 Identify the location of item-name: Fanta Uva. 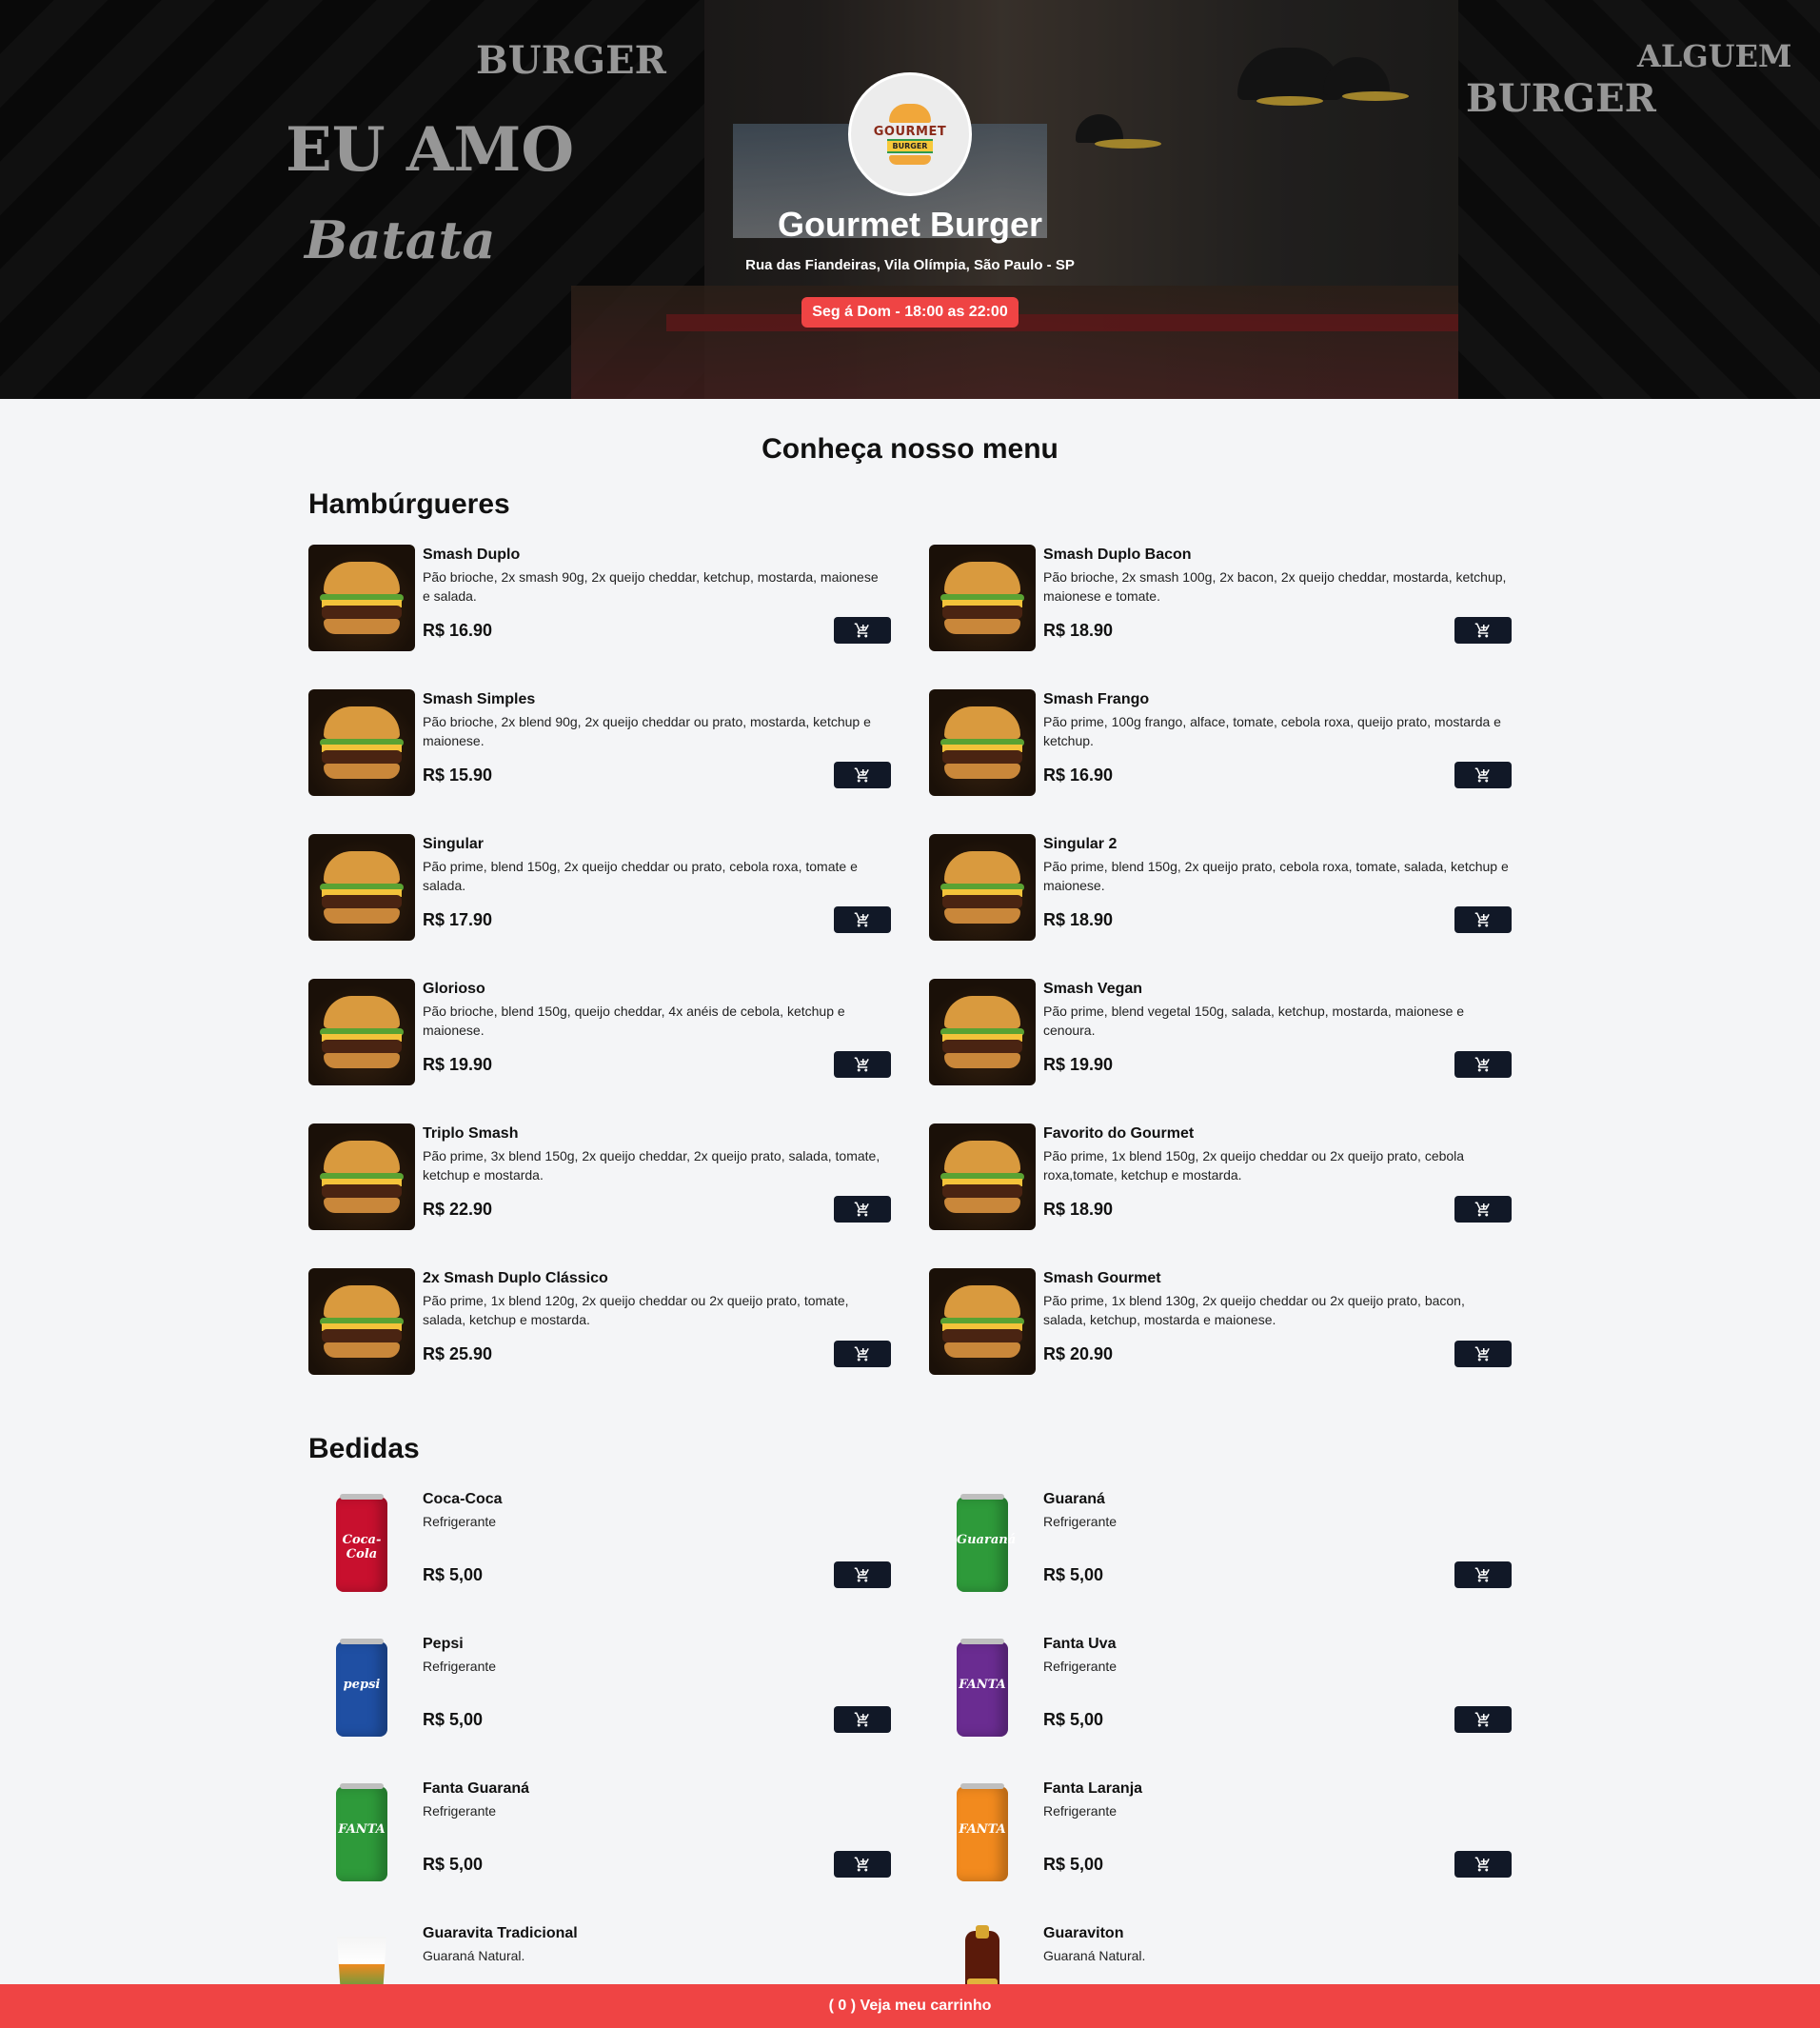
(1080, 1644).